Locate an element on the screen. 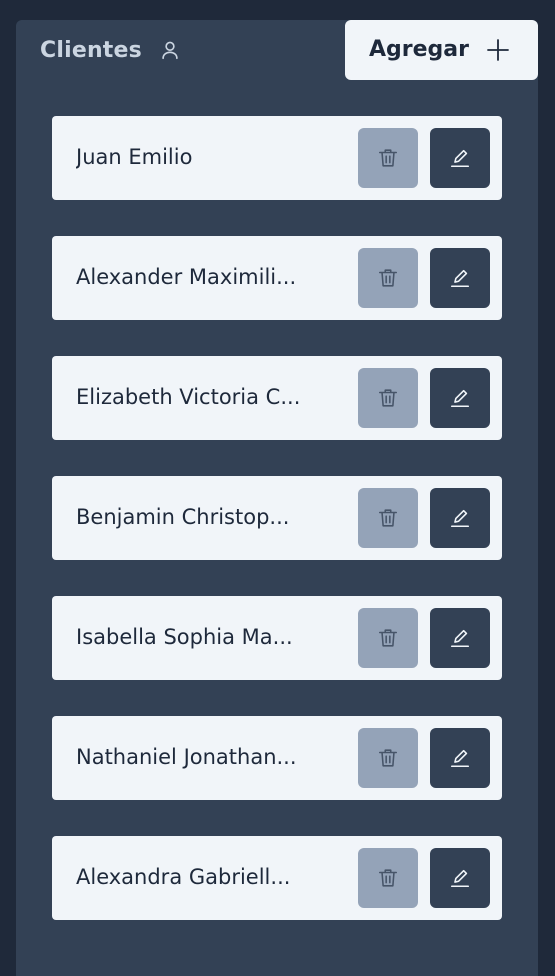 The width and height of the screenshot is (555, 976). add-button-label: Agregar is located at coordinates (419, 49).